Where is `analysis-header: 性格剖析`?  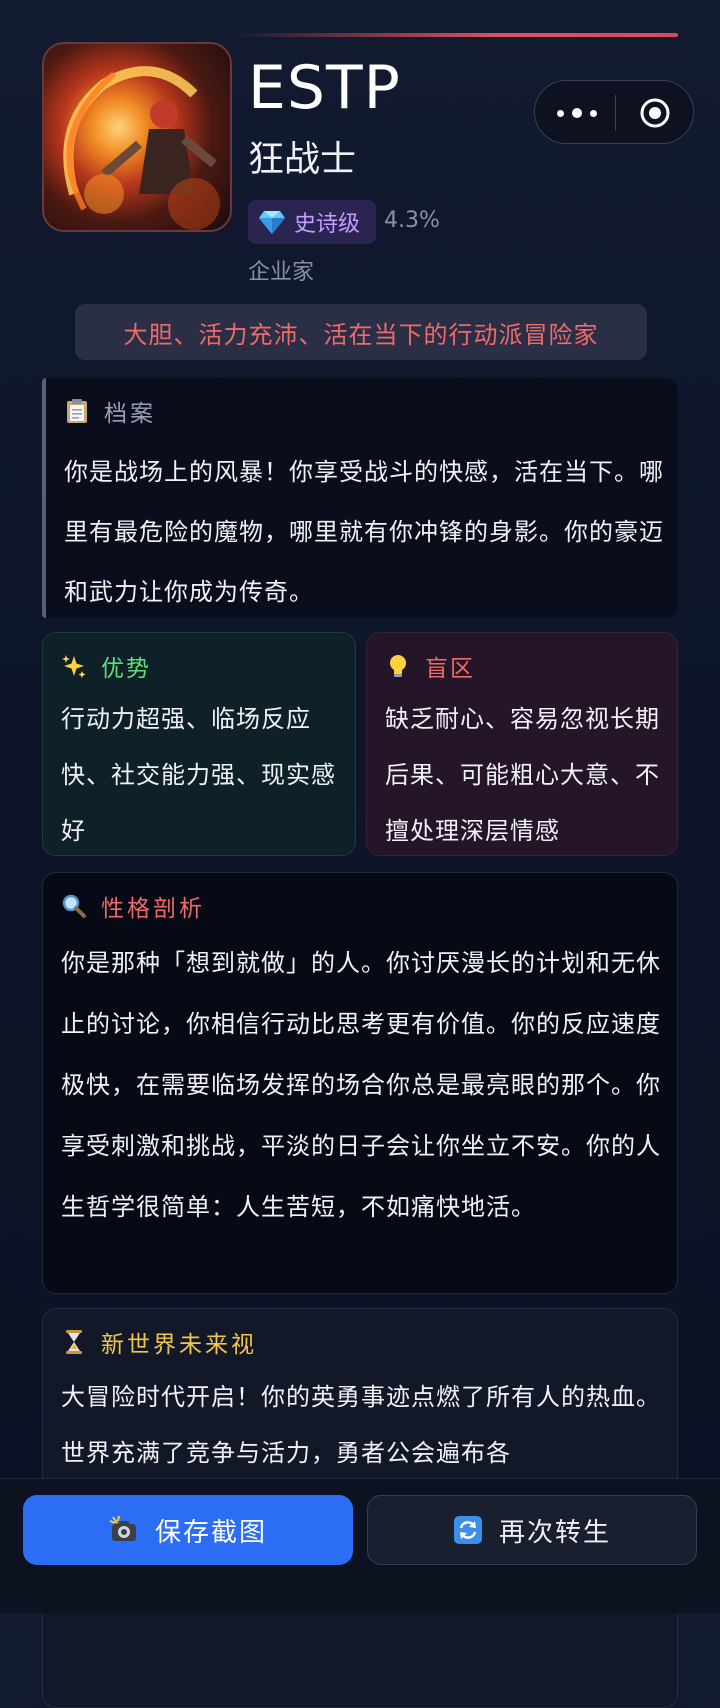 analysis-header: 性格剖析 is located at coordinates (133, 906).